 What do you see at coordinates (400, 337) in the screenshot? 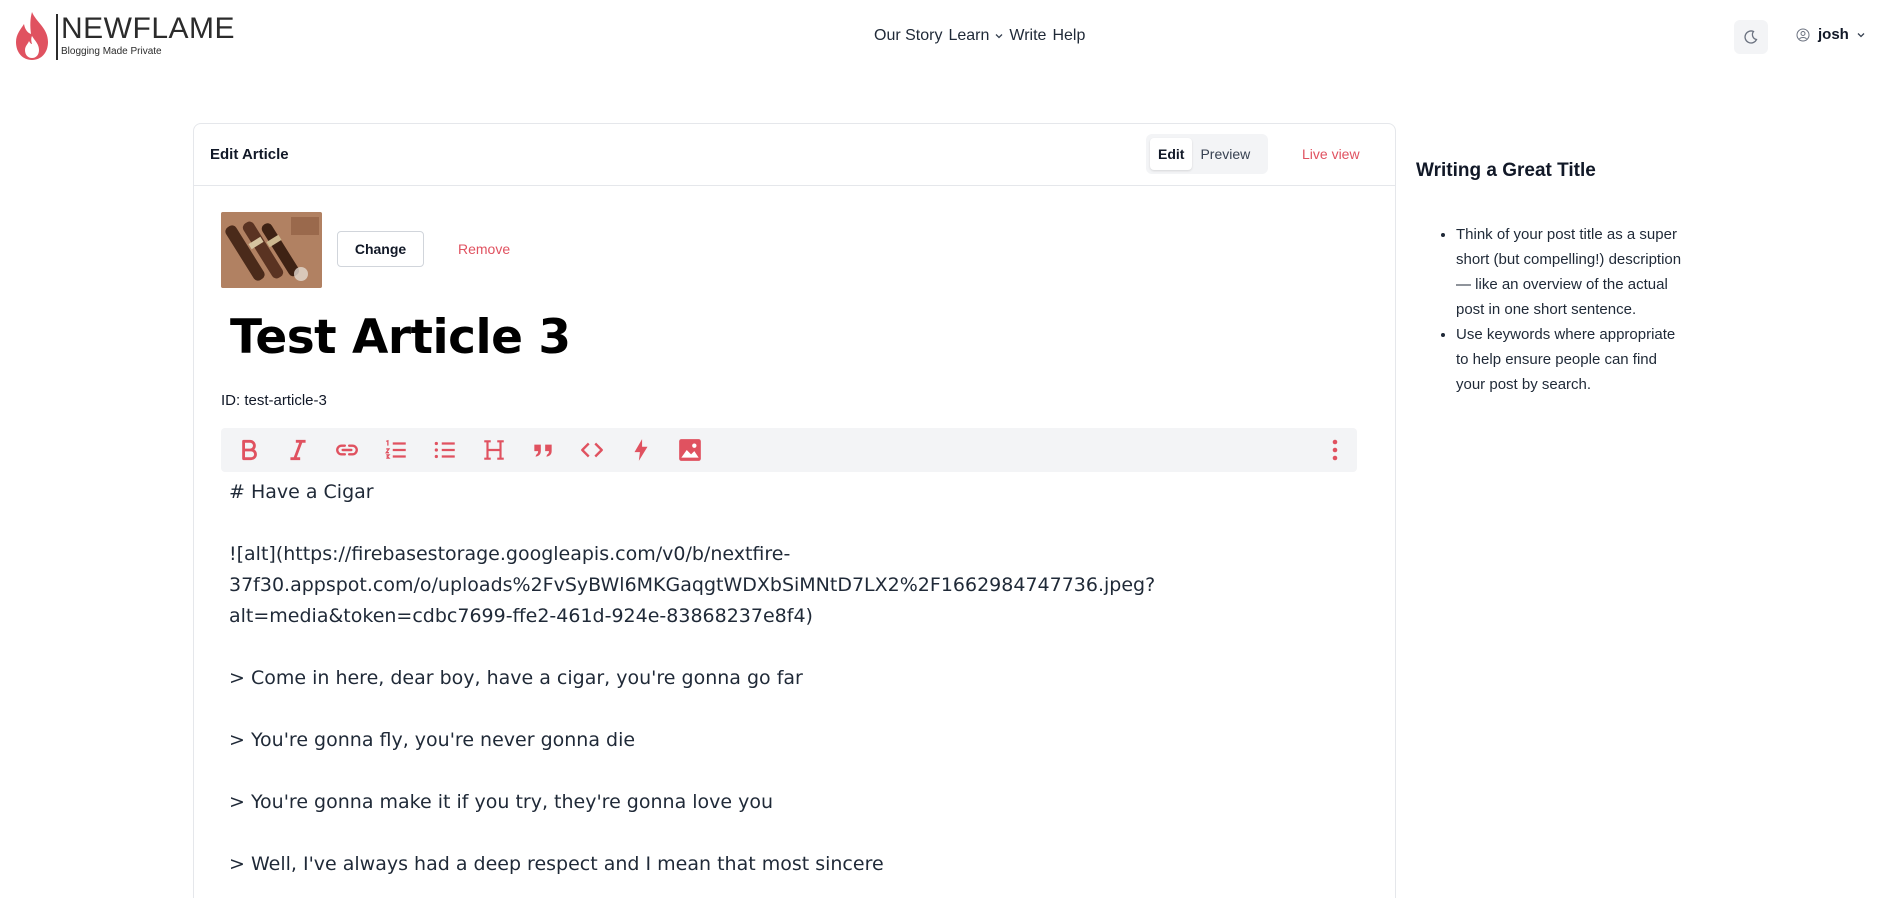
I see `article-title-input: Test Article 3` at bounding box center [400, 337].